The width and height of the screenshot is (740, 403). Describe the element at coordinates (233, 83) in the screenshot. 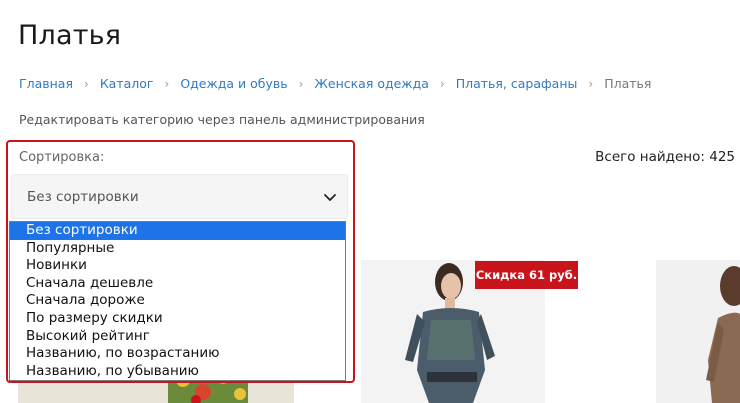

I see `breadcrumb-clothing-link: Одежда и обувь` at that location.